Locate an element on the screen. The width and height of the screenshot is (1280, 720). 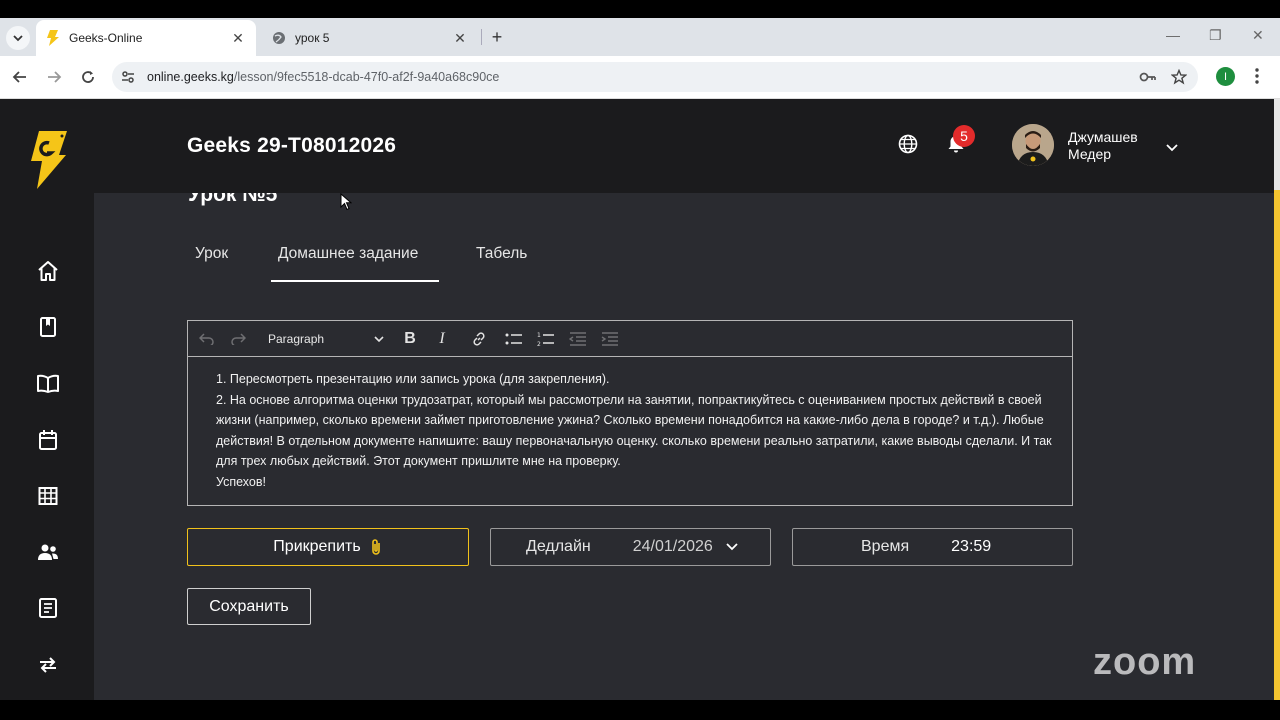
attach-file-button: Прикрепить is located at coordinates (328, 547).